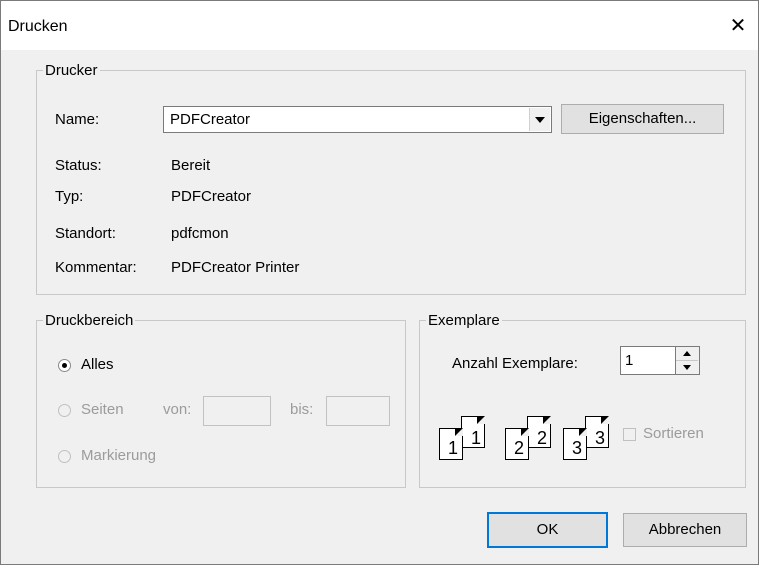  I want to click on radio-selection-label: Markierung, so click(118, 455).